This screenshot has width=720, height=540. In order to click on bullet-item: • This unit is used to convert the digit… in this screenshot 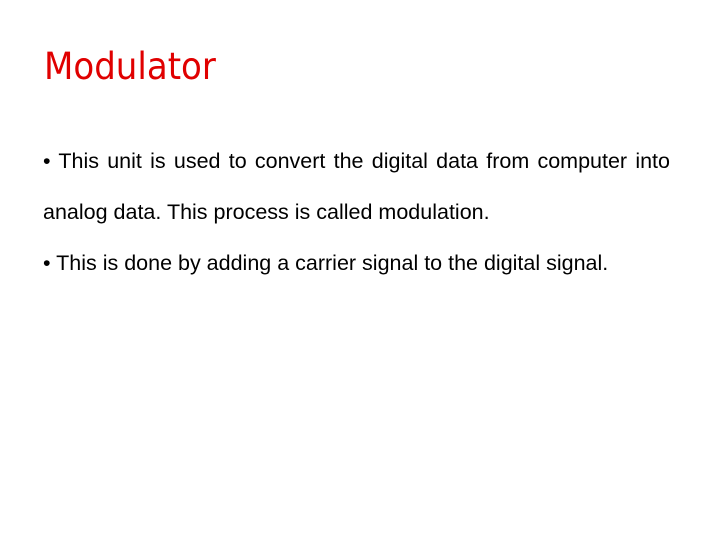, I will do `click(356, 186)`.